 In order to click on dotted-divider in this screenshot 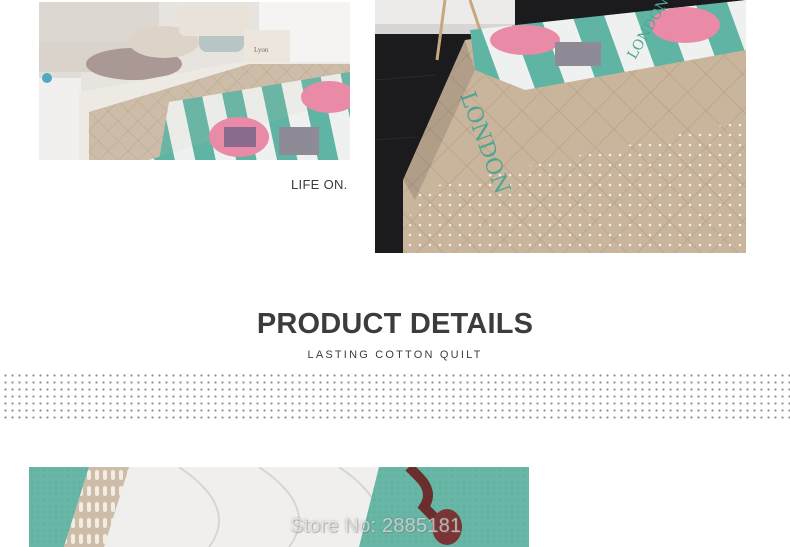, I will do `click(395, 396)`.